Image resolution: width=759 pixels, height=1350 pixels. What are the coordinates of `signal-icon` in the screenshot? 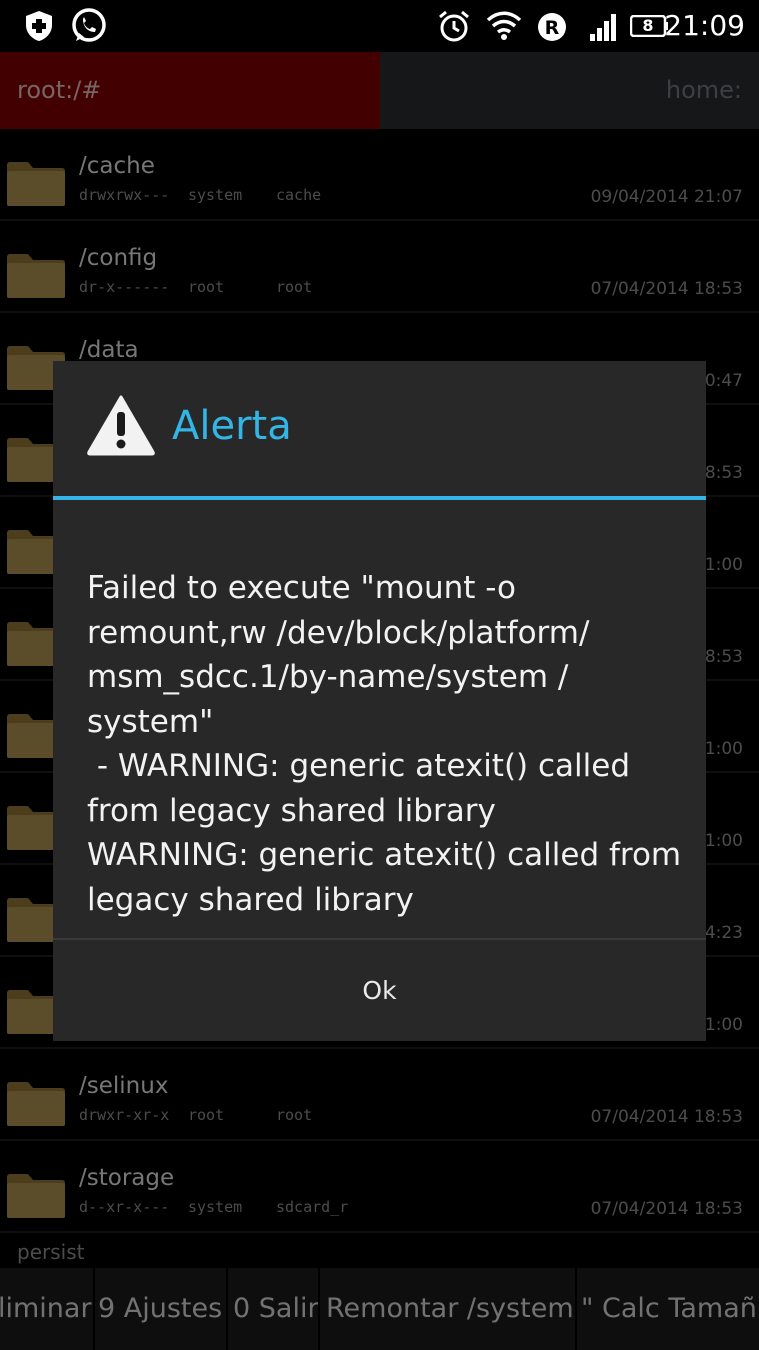 It's located at (603, 27).